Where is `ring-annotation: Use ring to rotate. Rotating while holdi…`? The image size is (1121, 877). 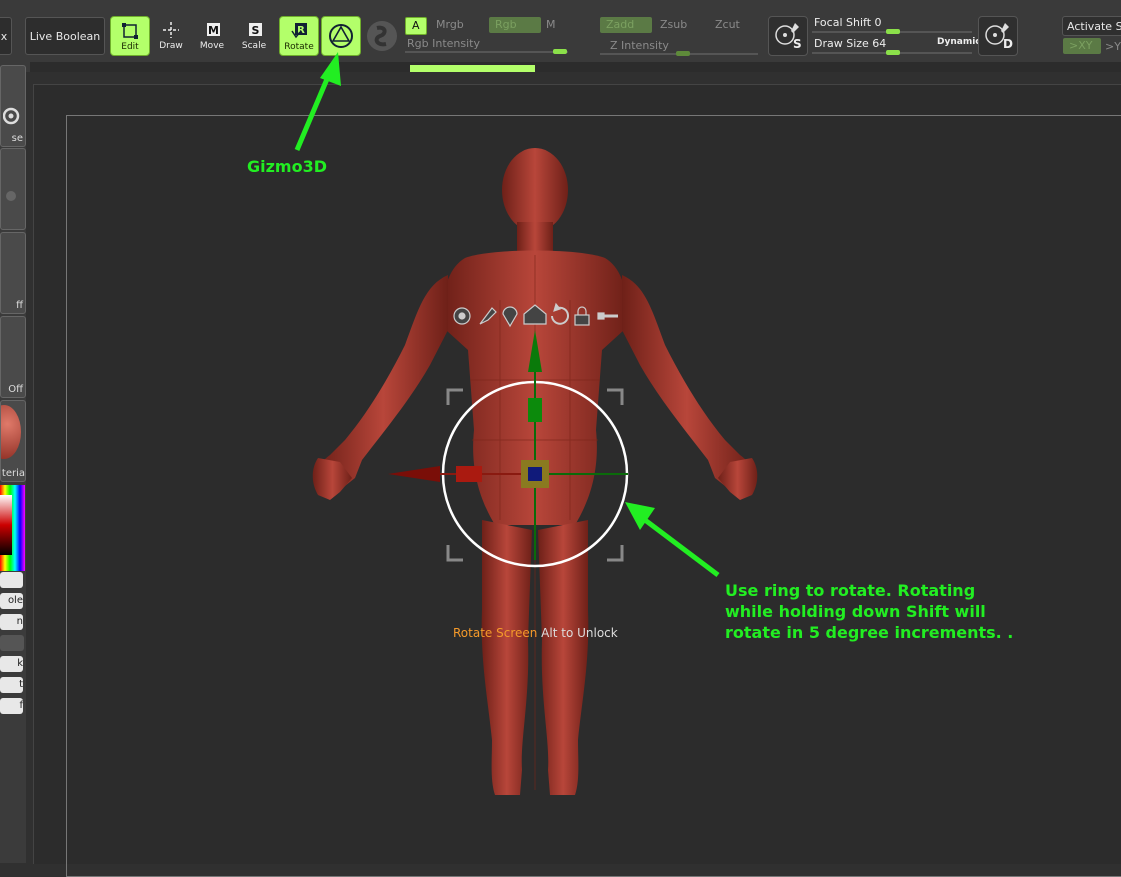
ring-annotation: Use ring to rotate. Rotating while holdi… is located at coordinates (869, 611).